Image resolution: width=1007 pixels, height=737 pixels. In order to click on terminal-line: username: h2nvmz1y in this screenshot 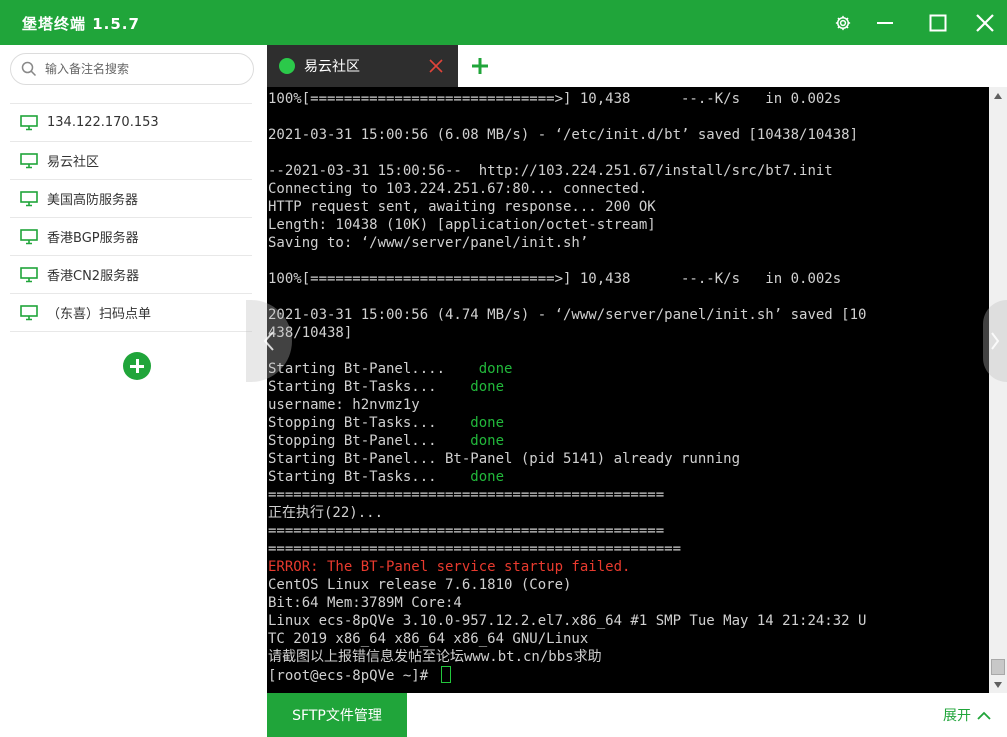, I will do `click(567, 405)`.